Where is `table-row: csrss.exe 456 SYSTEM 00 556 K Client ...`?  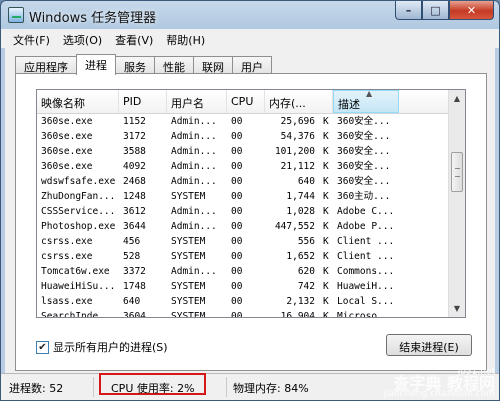
table-row: csrss.exe 456 SYSTEM 00 556 K Client ... is located at coordinates (251, 241).